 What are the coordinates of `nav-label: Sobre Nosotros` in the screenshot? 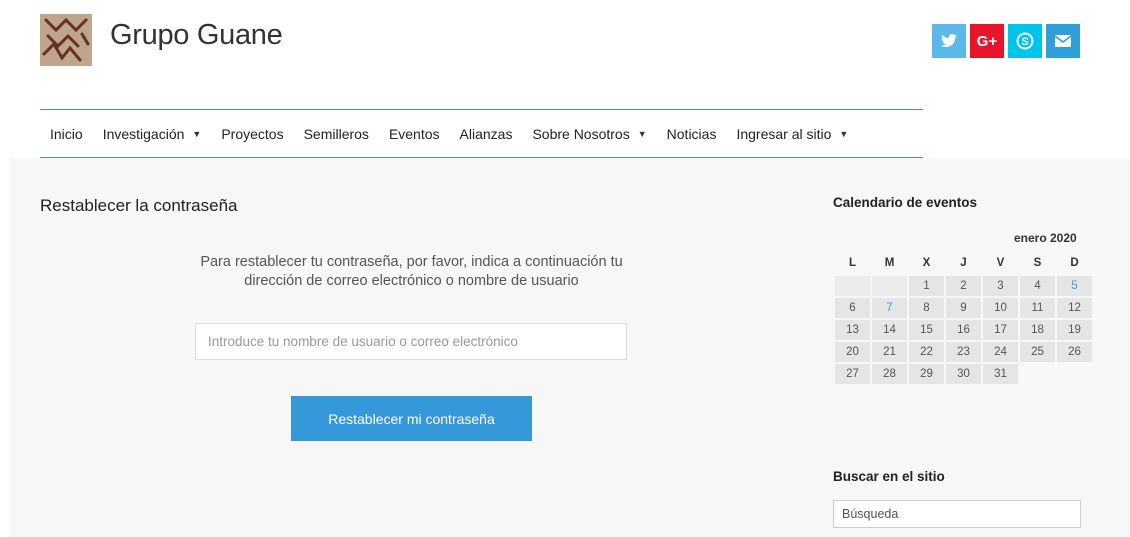 It's located at (581, 133).